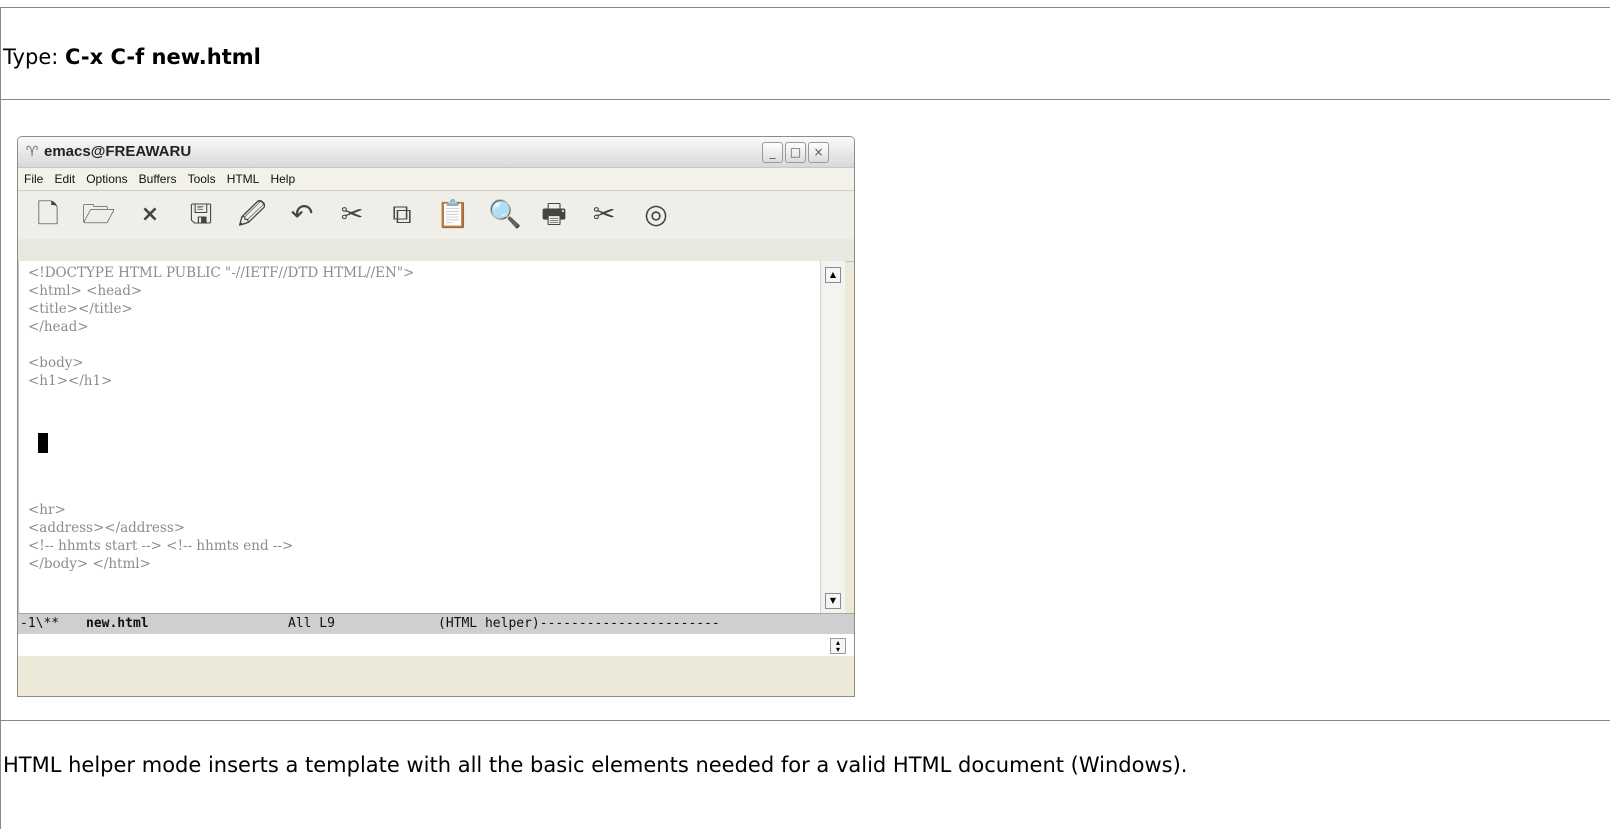 The height and width of the screenshot is (830, 1610). What do you see at coordinates (107, 528) in the screenshot?
I see `code-line: <address></address>` at bounding box center [107, 528].